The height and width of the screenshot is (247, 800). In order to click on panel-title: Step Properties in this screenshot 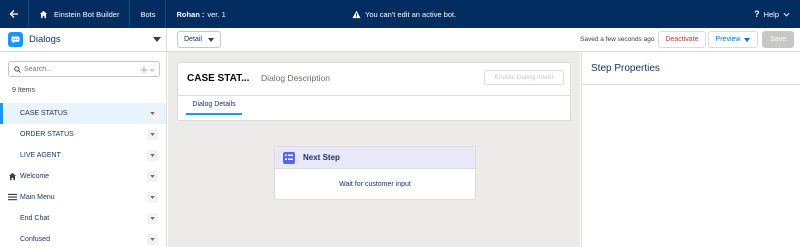, I will do `click(625, 68)`.